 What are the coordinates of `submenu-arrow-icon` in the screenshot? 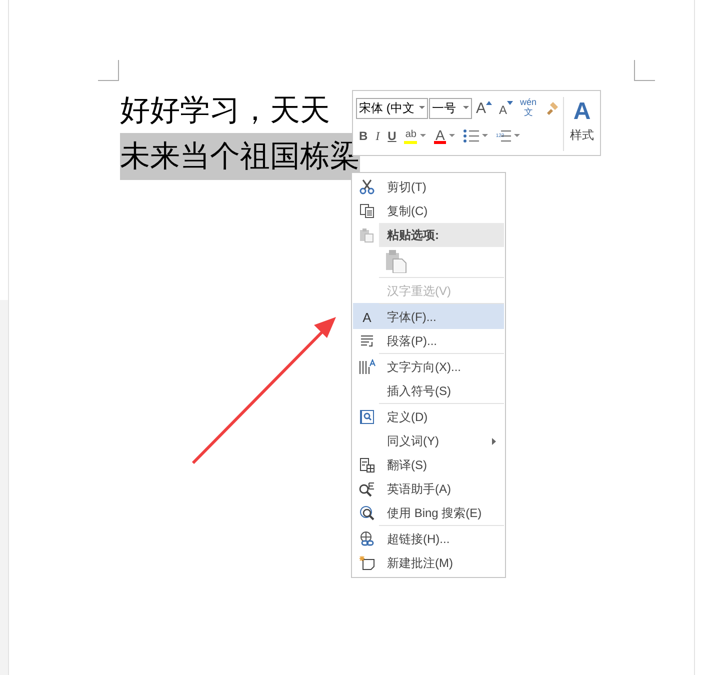 It's located at (494, 441).